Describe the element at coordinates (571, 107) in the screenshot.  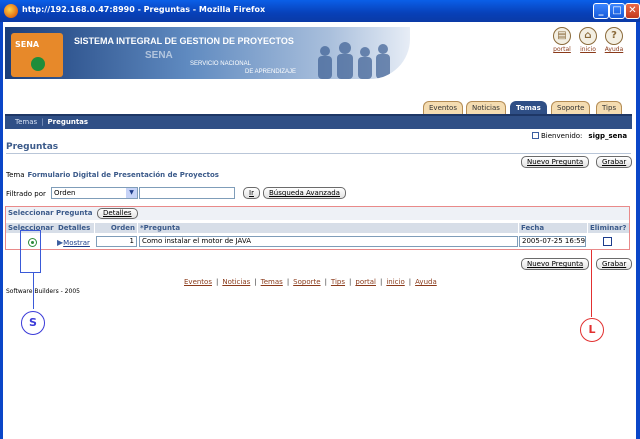
I see `tab-soporte: Soporte` at that location.